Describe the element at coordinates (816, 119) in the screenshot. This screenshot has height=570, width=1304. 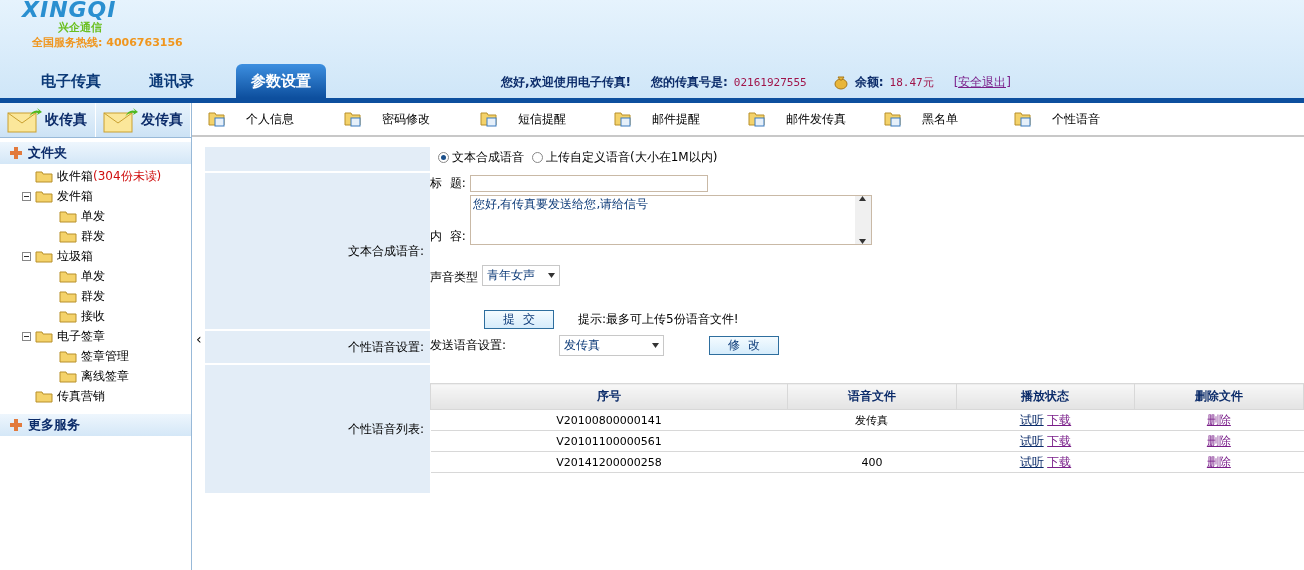
I see `toolbar-item: 邮件发传真` at that location.